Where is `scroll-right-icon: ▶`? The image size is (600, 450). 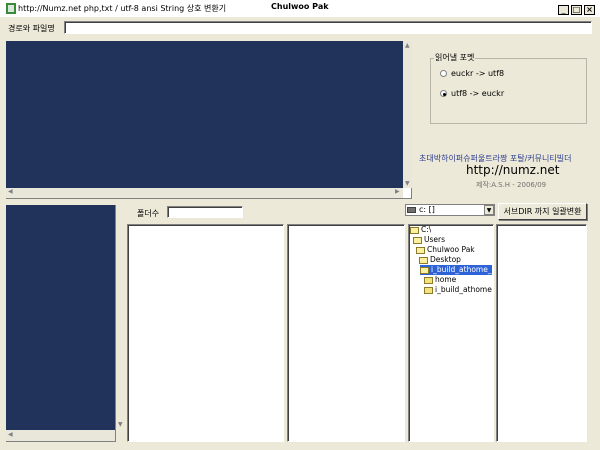 scroll-right-icon: ▶ is located at coordinates (397, 192).